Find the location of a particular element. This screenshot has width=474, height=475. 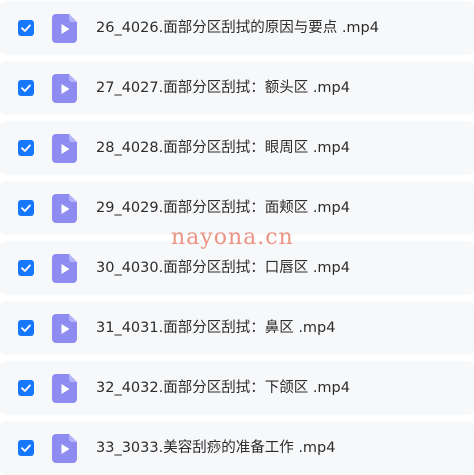

file-row: 29_4029.面部分区刮拭：面颊区 .mp4 is located at coordinates (237, 208).